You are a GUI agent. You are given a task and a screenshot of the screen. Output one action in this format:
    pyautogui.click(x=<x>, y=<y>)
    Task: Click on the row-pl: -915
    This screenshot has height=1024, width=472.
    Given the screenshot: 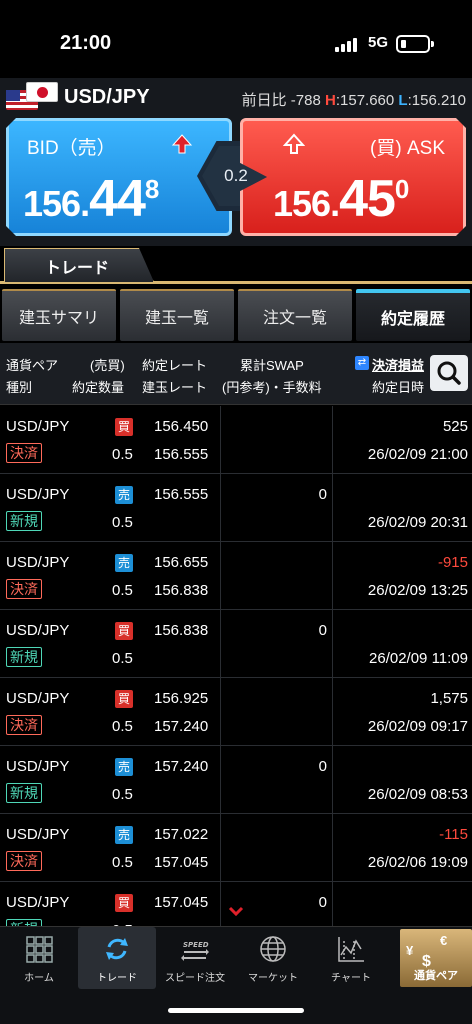 What is the action you would take?
    pyautogui.click(x=452, y=562)
    